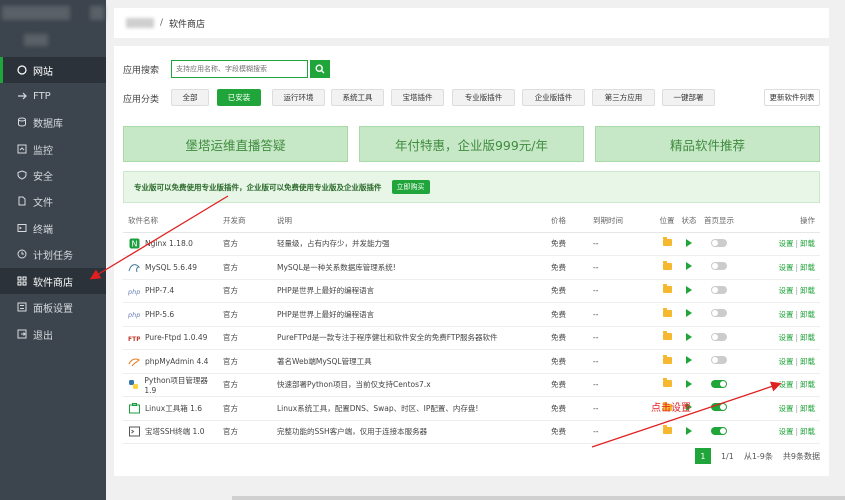  I want to click on category-installed: 已安装, so click(239, 97).